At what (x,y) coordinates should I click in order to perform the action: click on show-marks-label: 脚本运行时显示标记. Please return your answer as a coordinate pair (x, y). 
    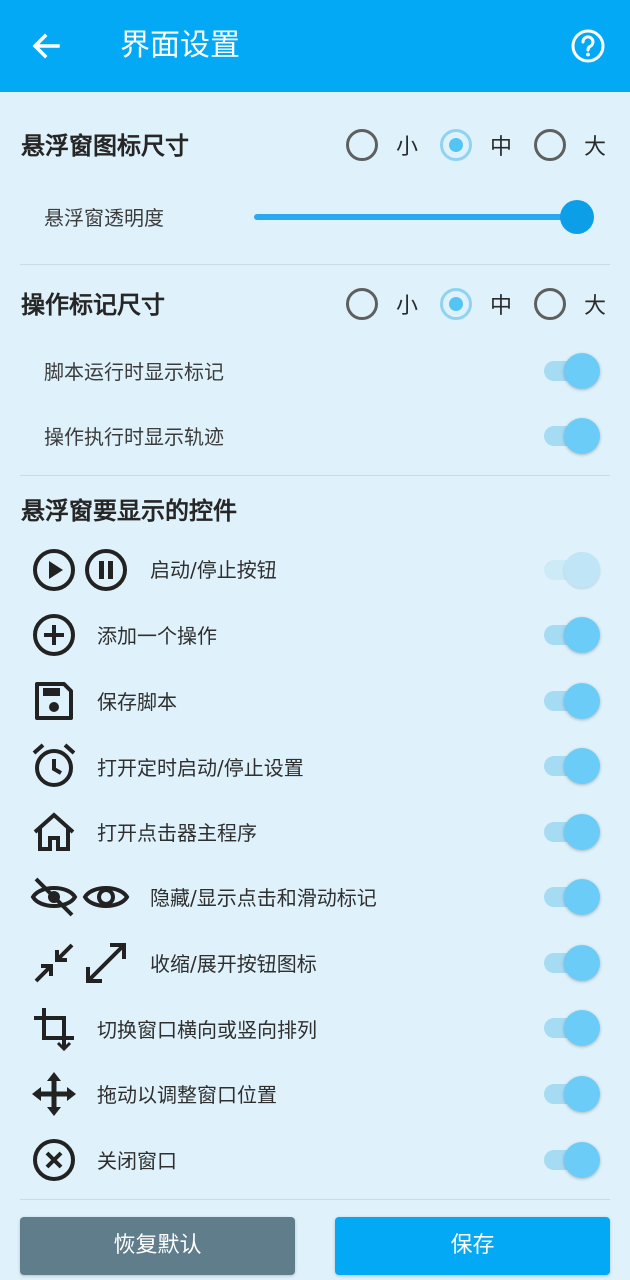
    Looking at the image, I should click on (134, 372).